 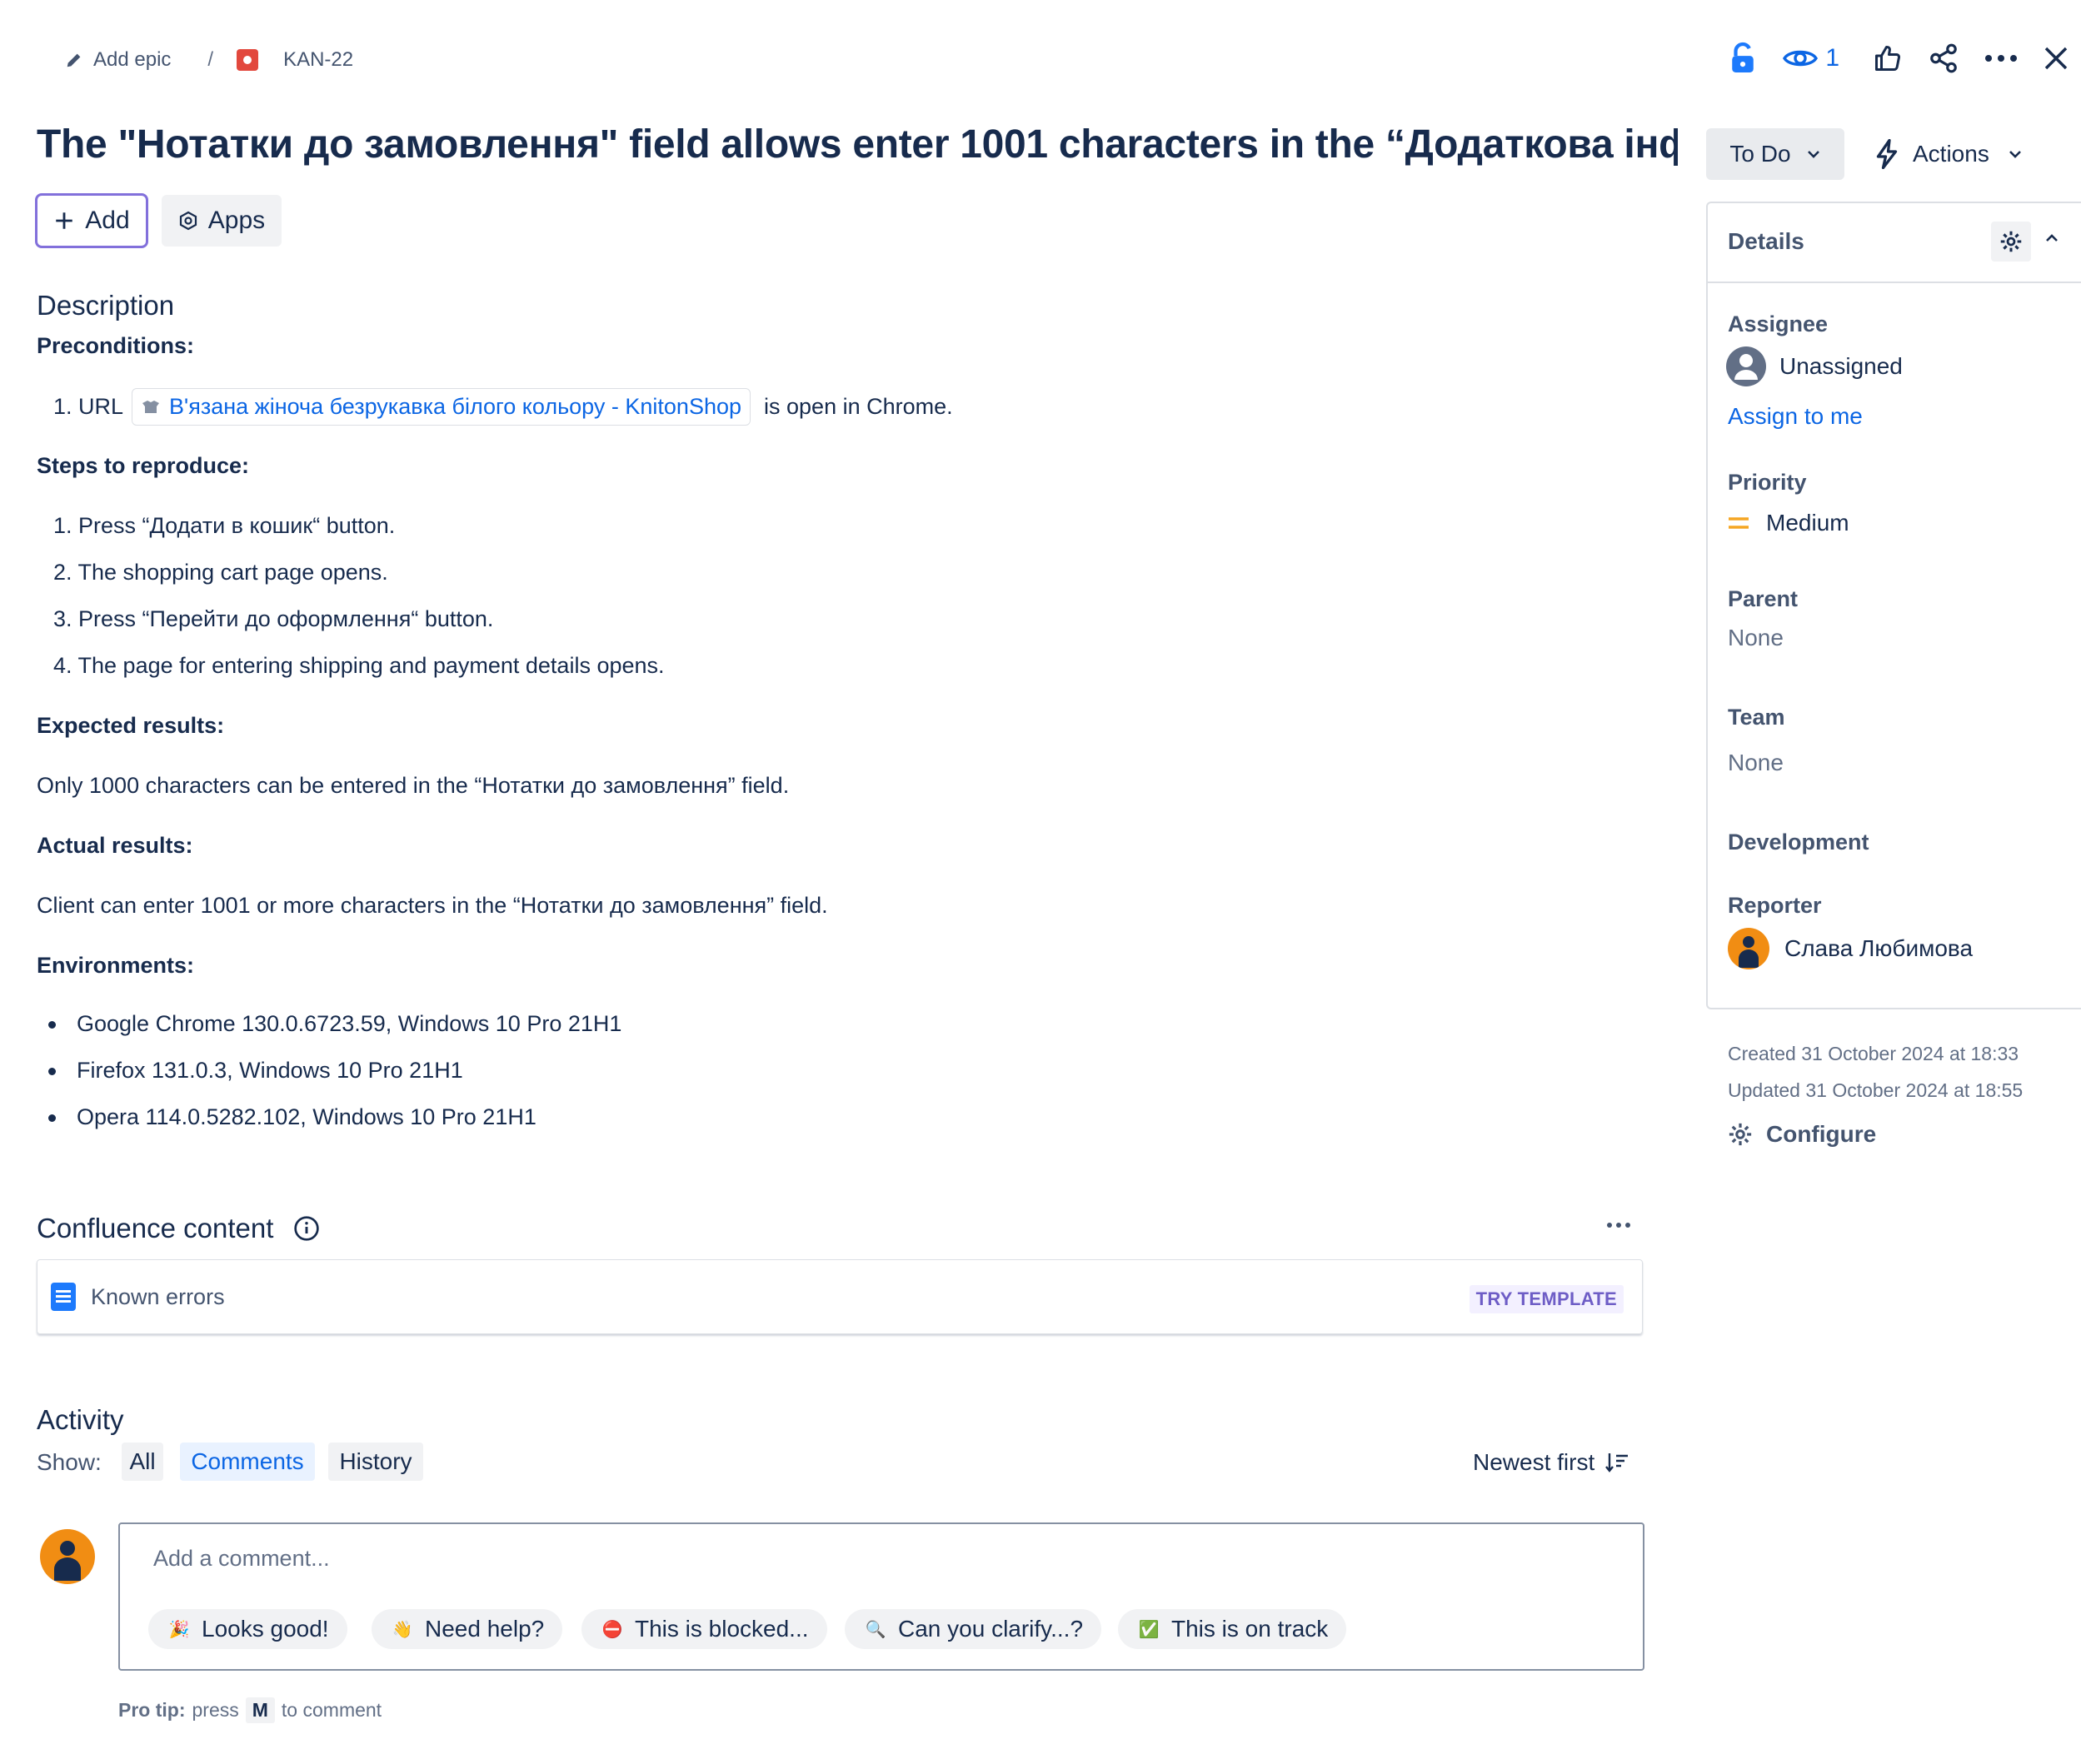 I want to click on sort-toggle: Newest first, so click(x=1551, y=1462).